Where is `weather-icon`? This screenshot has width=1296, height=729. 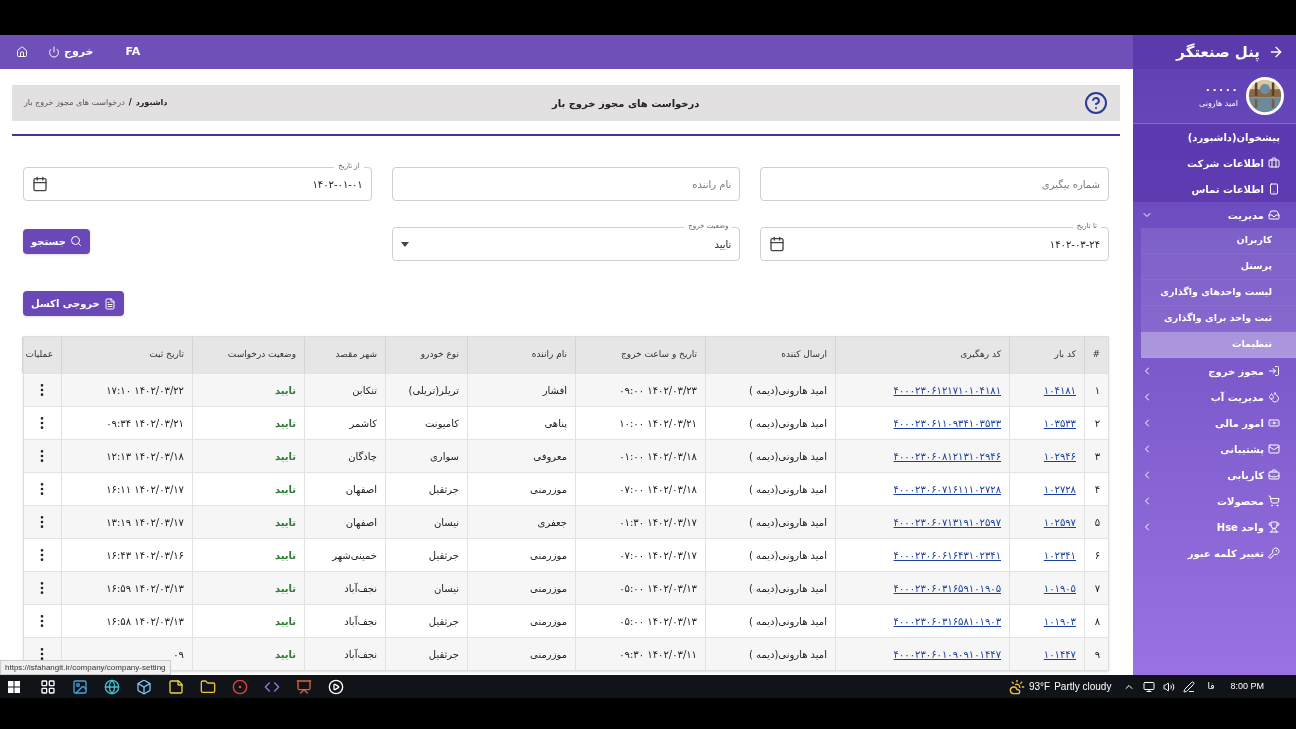
weather-icon is located at coordinates (1016, 686).